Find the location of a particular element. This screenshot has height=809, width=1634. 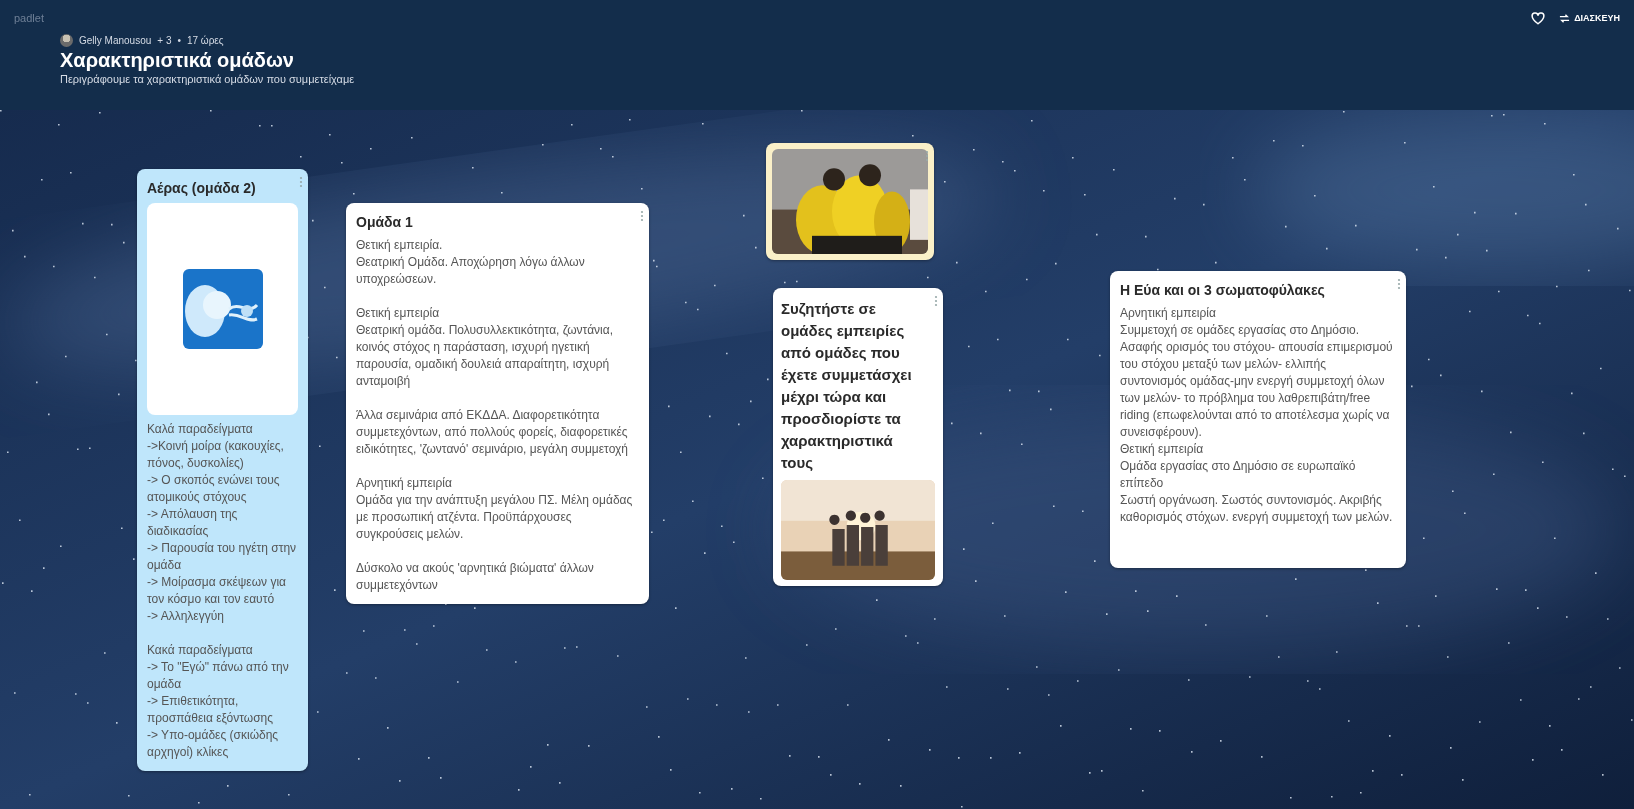

repost-icon is located at coordinates (1565, 18).